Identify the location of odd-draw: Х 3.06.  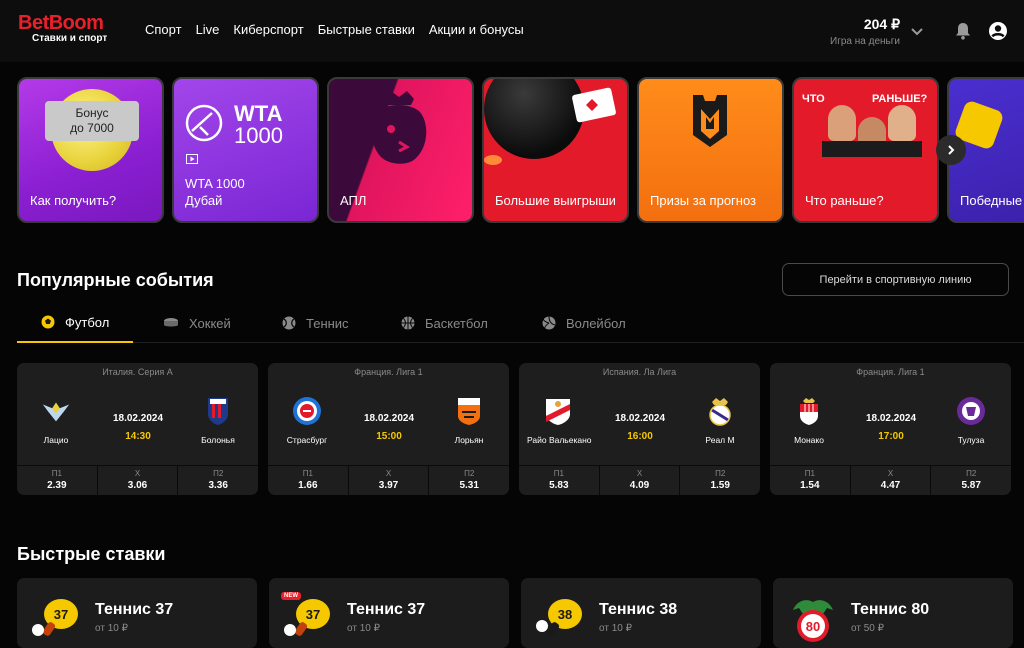
(138, 480).